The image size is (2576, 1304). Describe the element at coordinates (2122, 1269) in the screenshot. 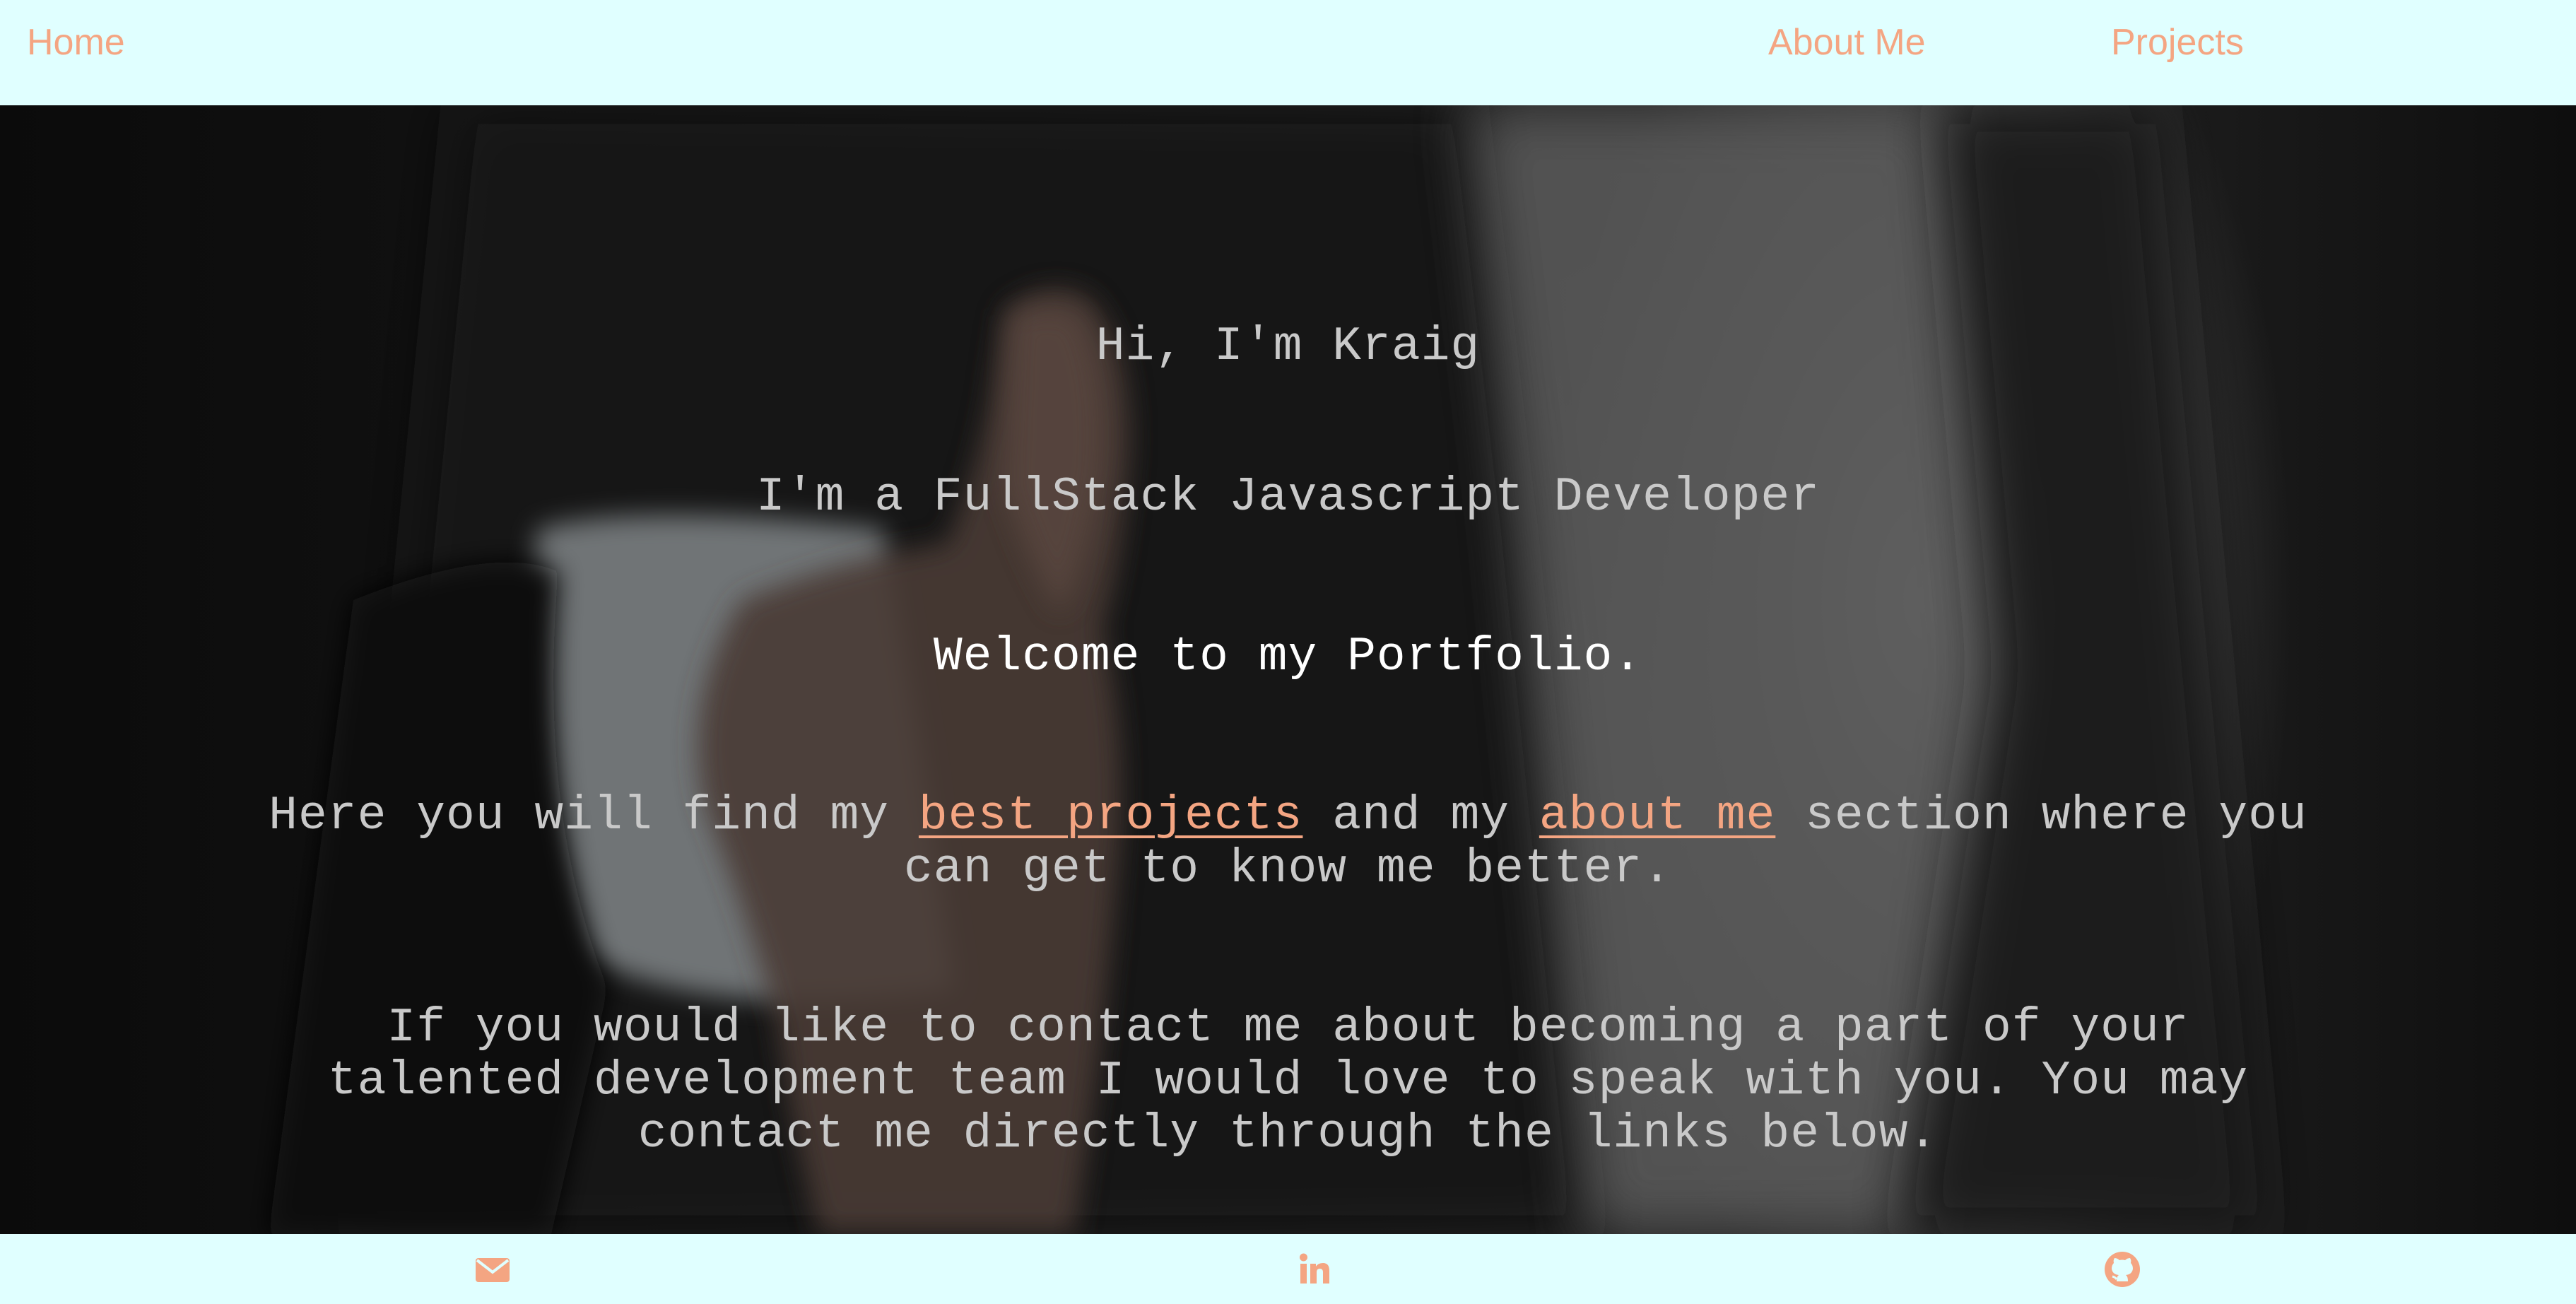

I see `github-icon` at that location.